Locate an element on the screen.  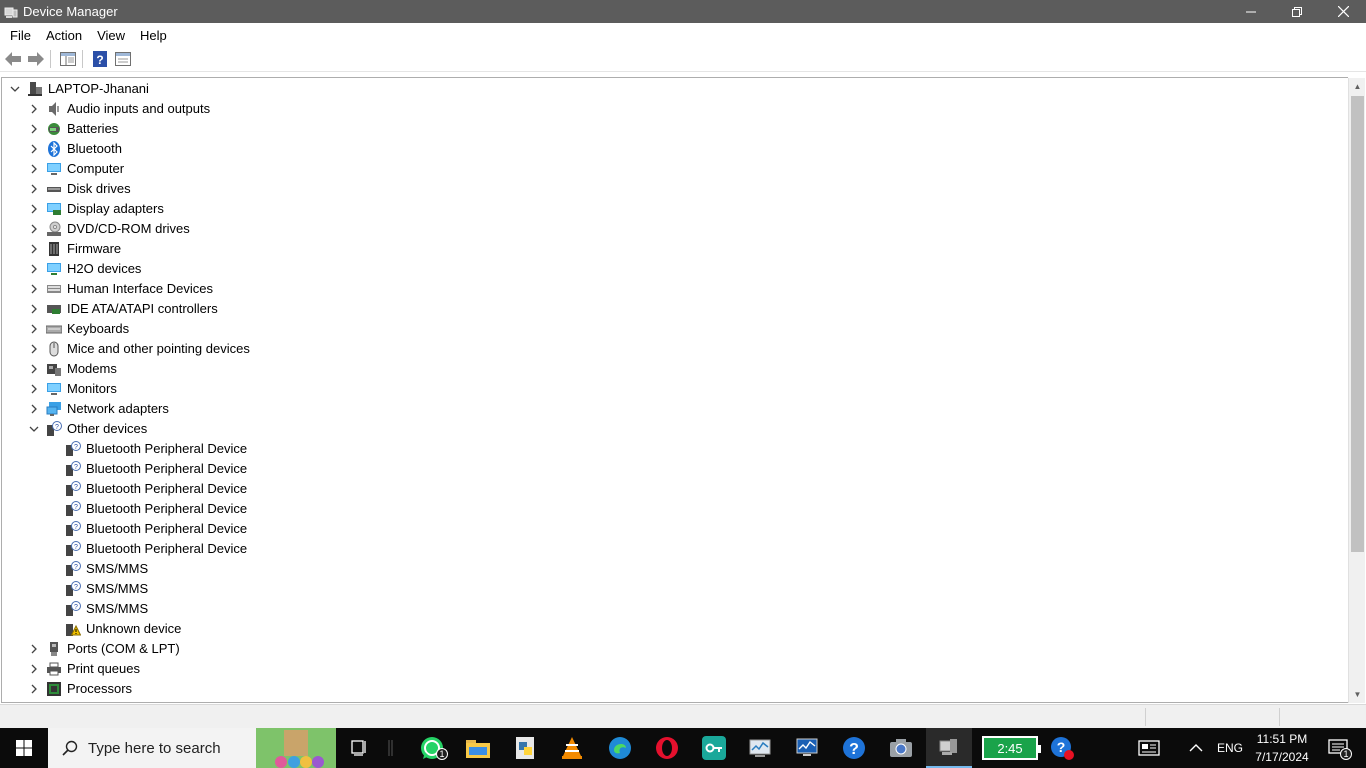
vertical-scrollbar: ▲ ▼ is located at coordinates (1356, 390).